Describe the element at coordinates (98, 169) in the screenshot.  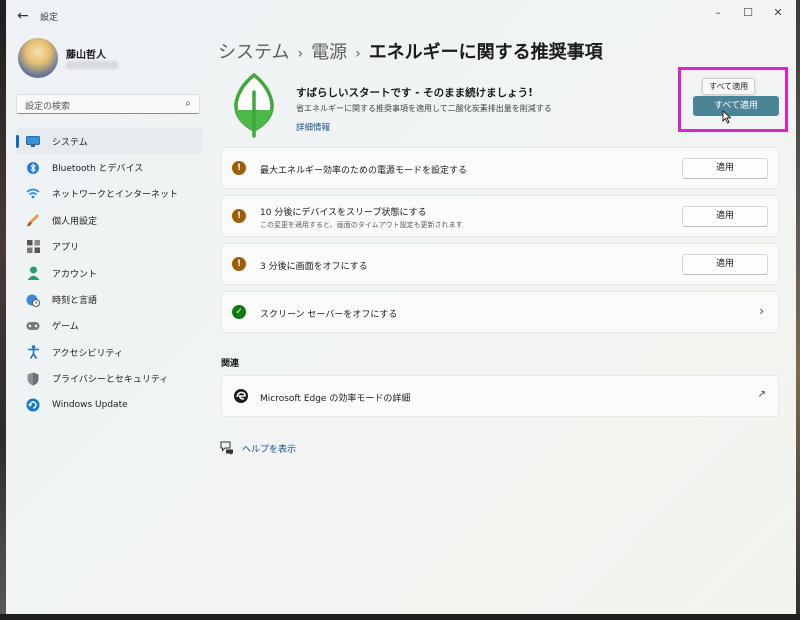
I see `sidebar-item-label: Bluetooth とデバイス` at that location.